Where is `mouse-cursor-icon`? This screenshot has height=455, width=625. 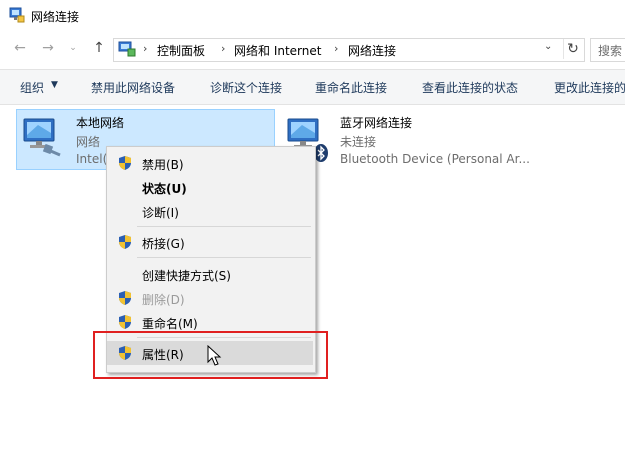 mouse-cursor-icon is located at coordinates (214, 355).